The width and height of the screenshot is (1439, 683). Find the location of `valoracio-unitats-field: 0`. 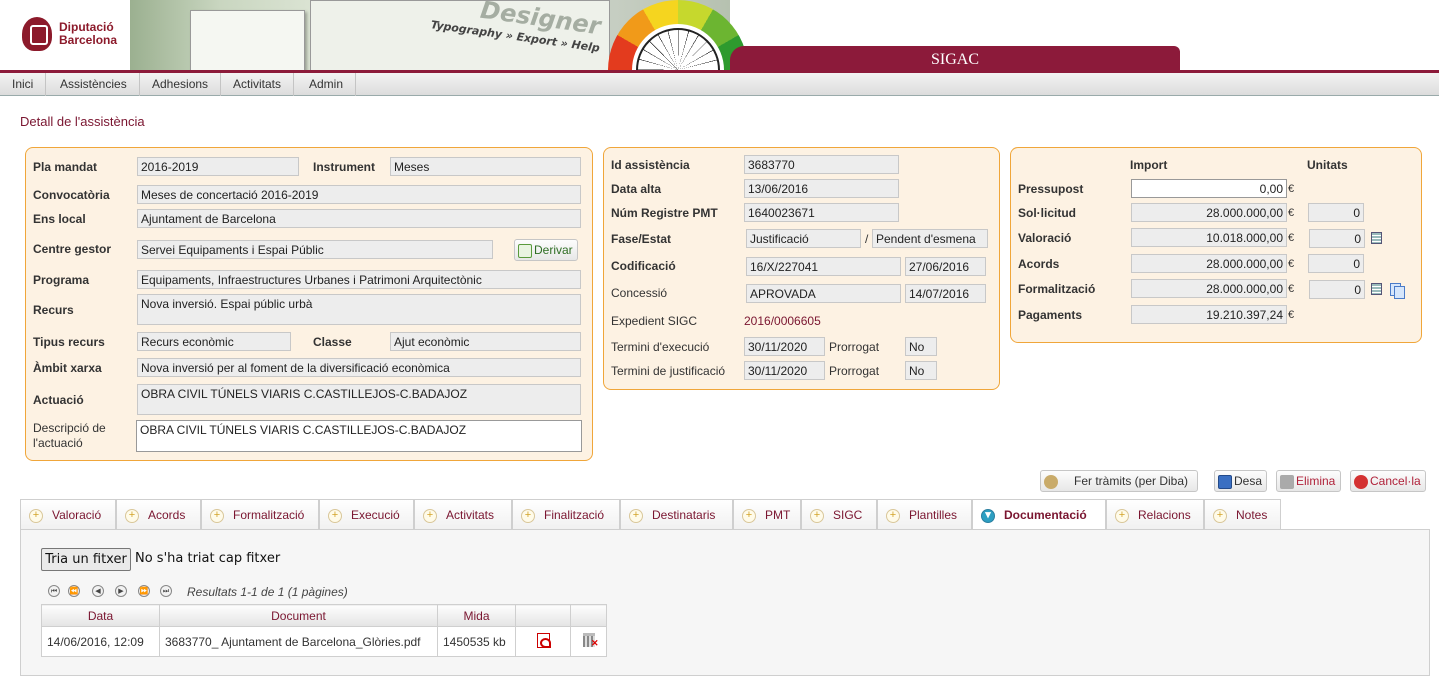

valoracio-unitats-field: 0 is located at coordinates (1337, 238).